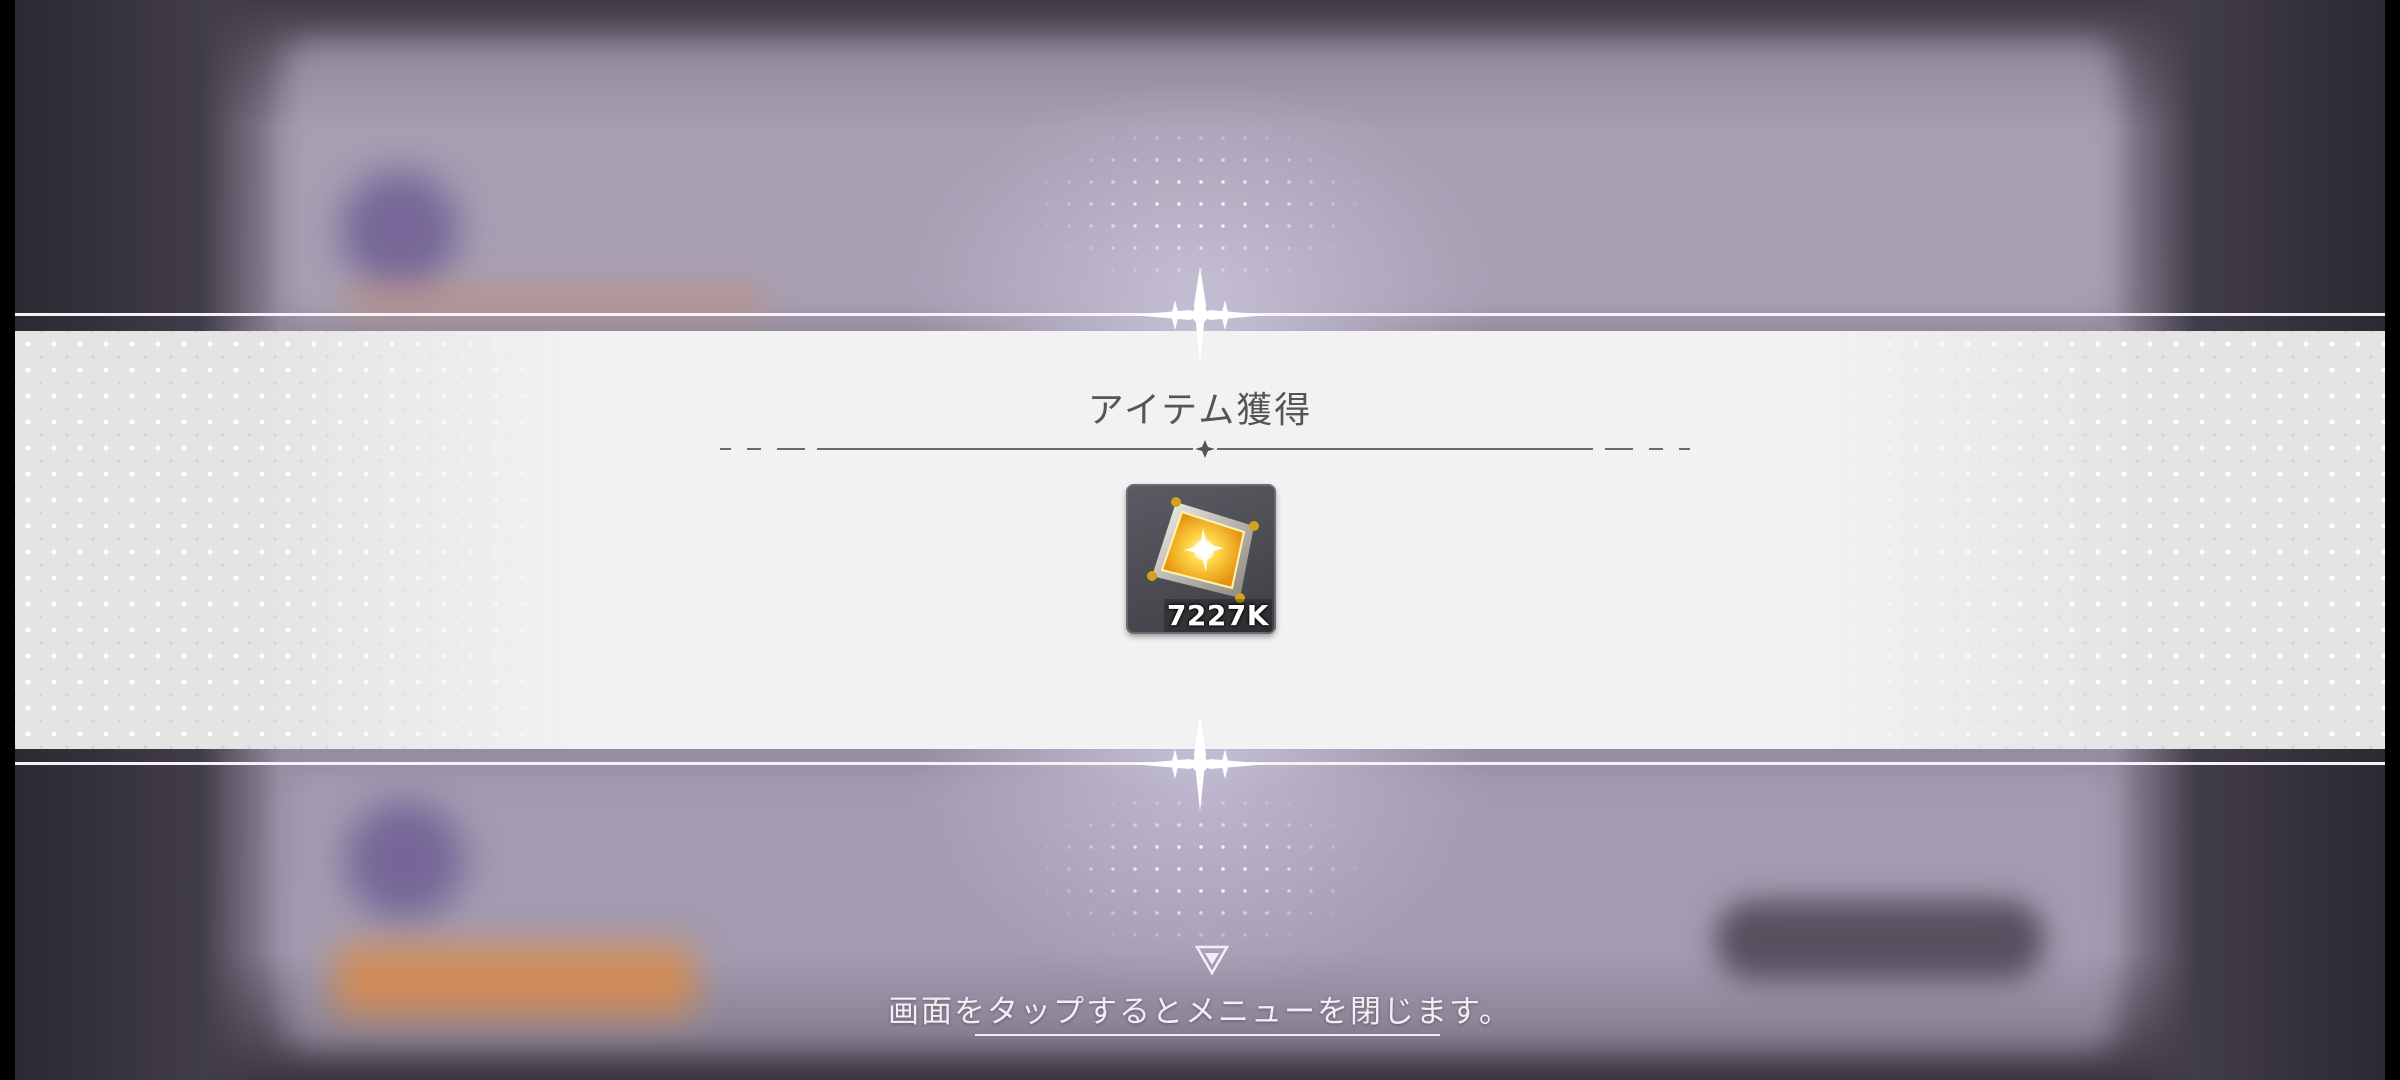 The width and height of the screenshot is (2400, 1080). Describe the element at coordinates (1200, 315) in the screenshot. I see `star-emblem-top-icon` at that location.